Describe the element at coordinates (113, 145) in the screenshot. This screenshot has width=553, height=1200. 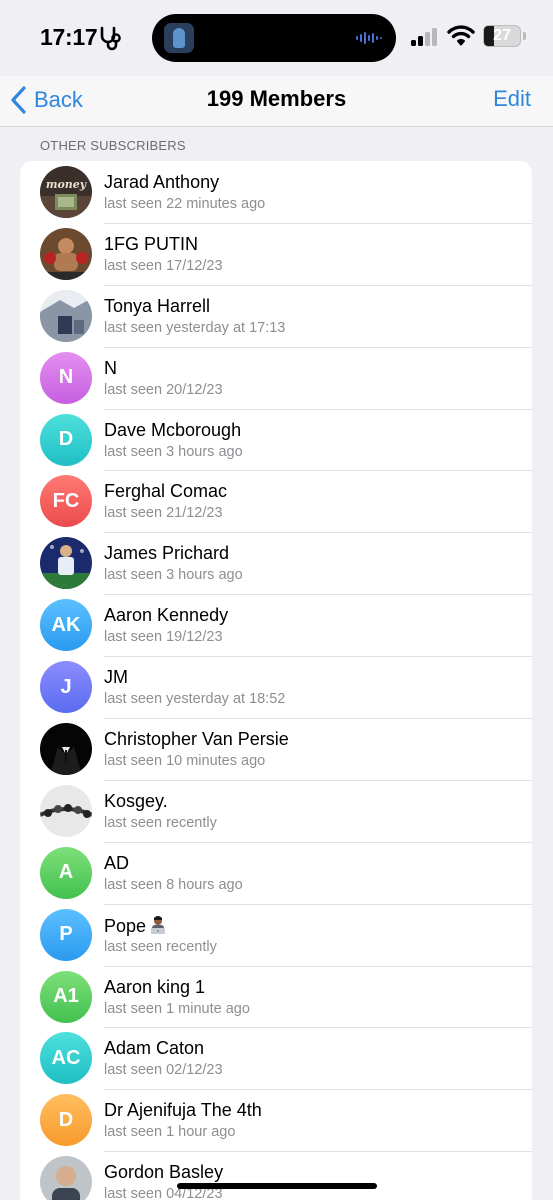
I see `section-header: OTHER SUBSCRIBERS` at that location.